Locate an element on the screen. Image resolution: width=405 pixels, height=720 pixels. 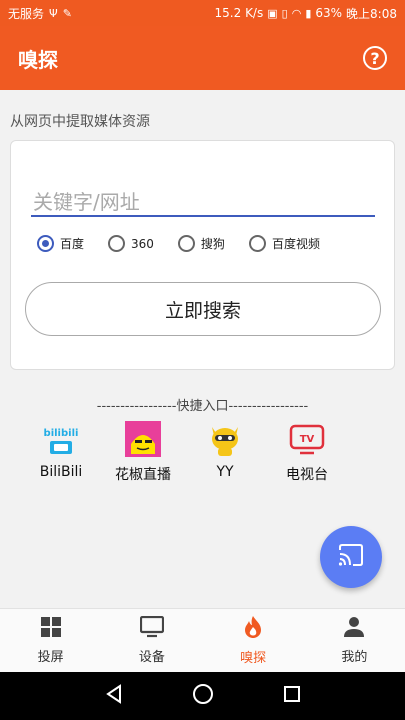
search-engine-options: 百度 360 搜狗 百度视频 is located at coordinates (190, 243).